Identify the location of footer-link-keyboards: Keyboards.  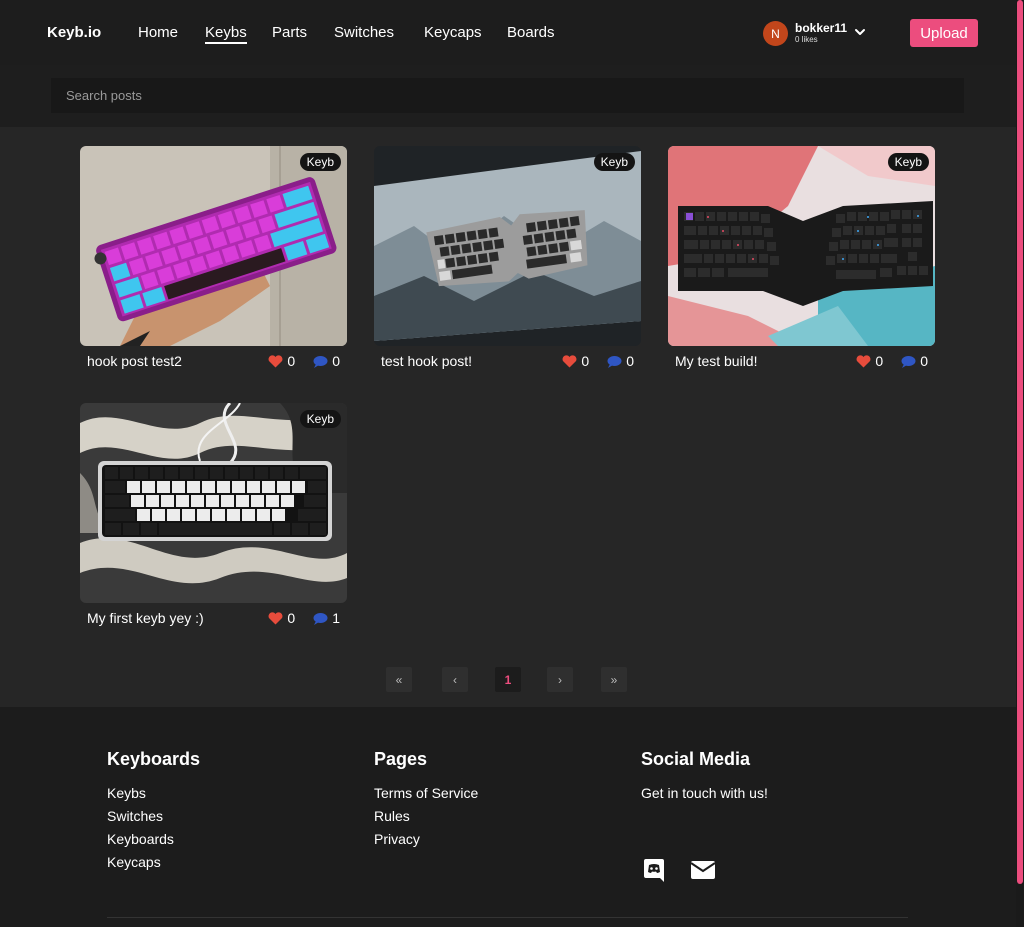
(153, 839).